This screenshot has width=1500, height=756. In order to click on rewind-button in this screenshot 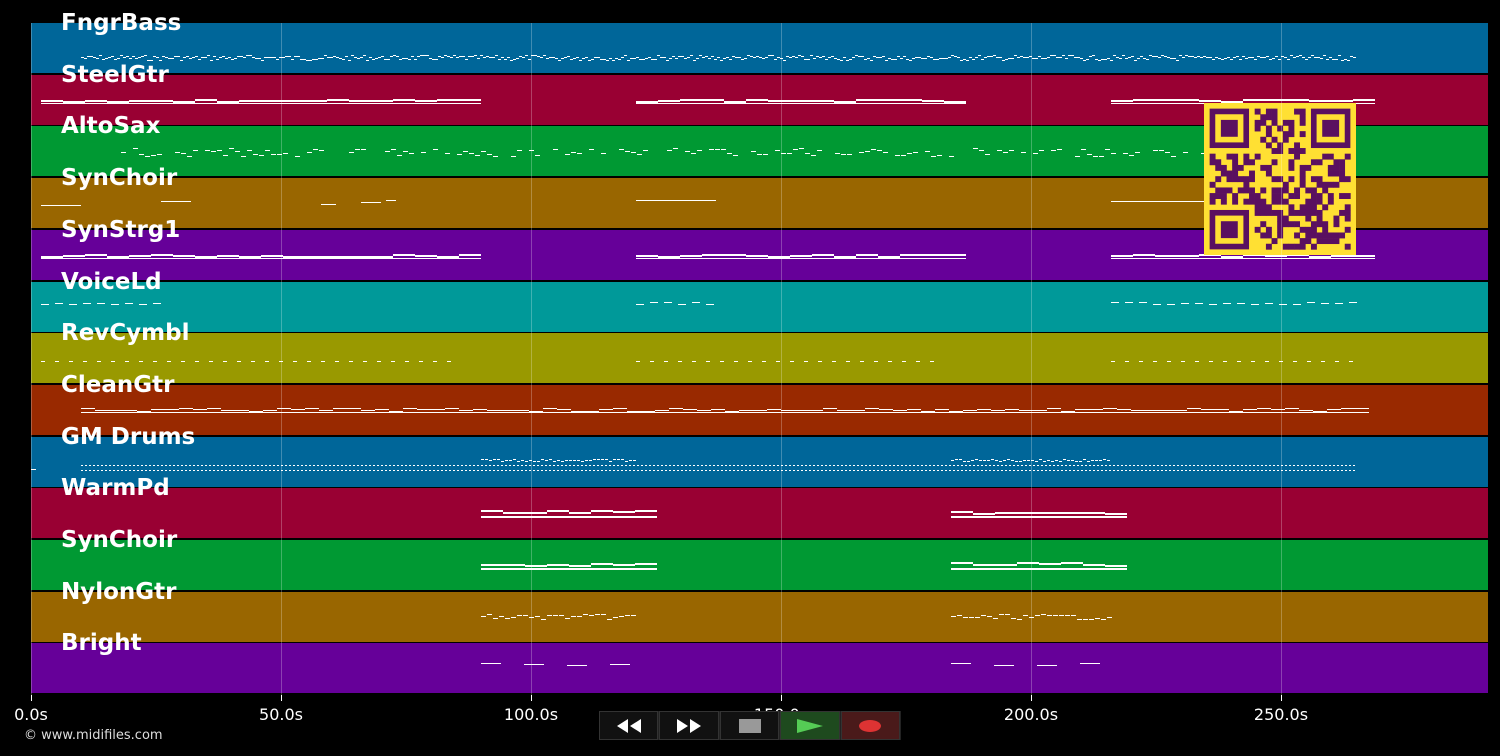, I will do `click(629, 725)`.